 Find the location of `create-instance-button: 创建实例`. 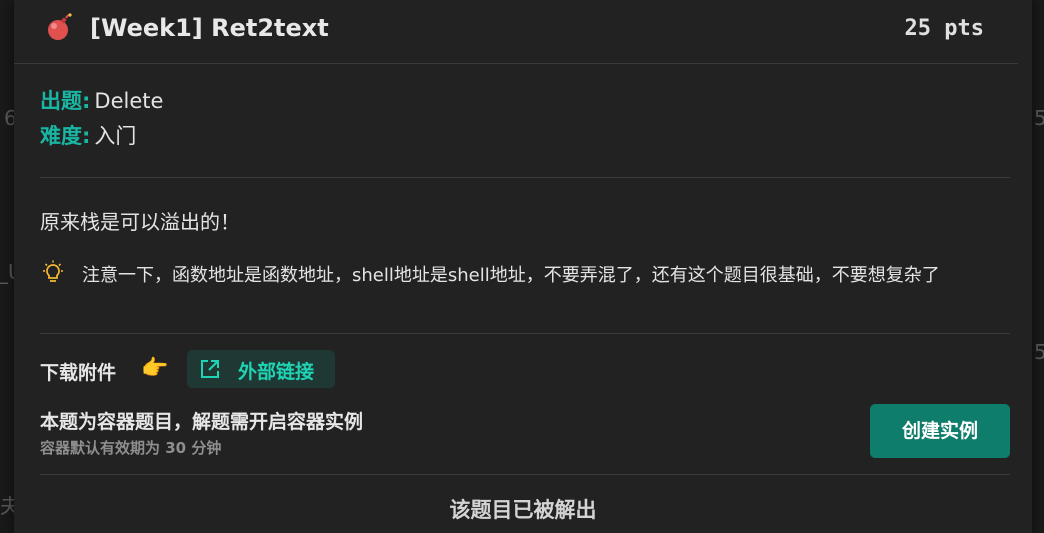

create-instance-button: 创建实例 is located at coordinates (940, 431).